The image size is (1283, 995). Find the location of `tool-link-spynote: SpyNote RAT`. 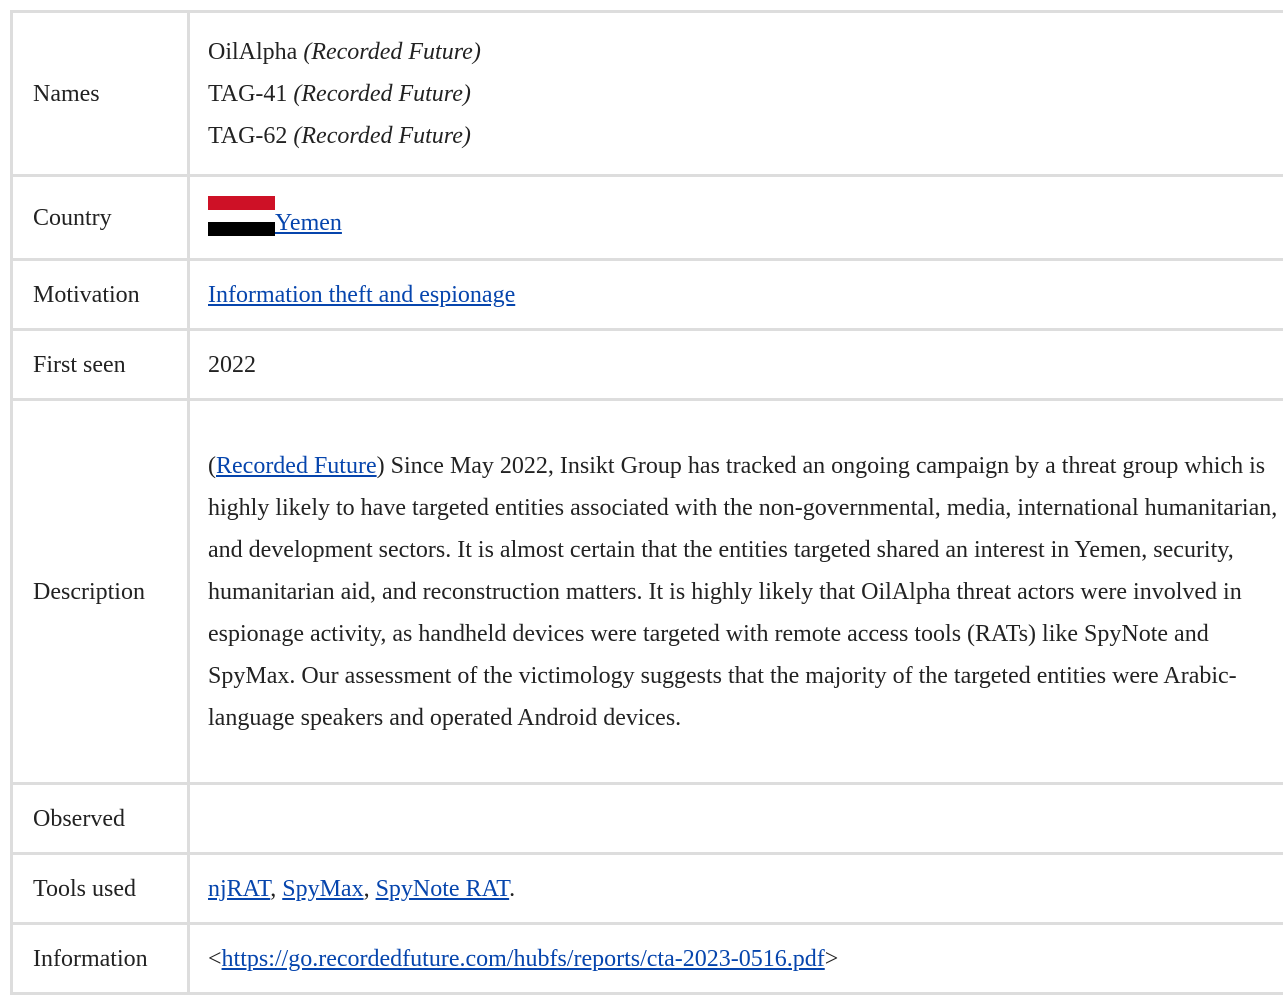

tool-link-spynote: SpyNote RAT is located at coordinates (443, 889).